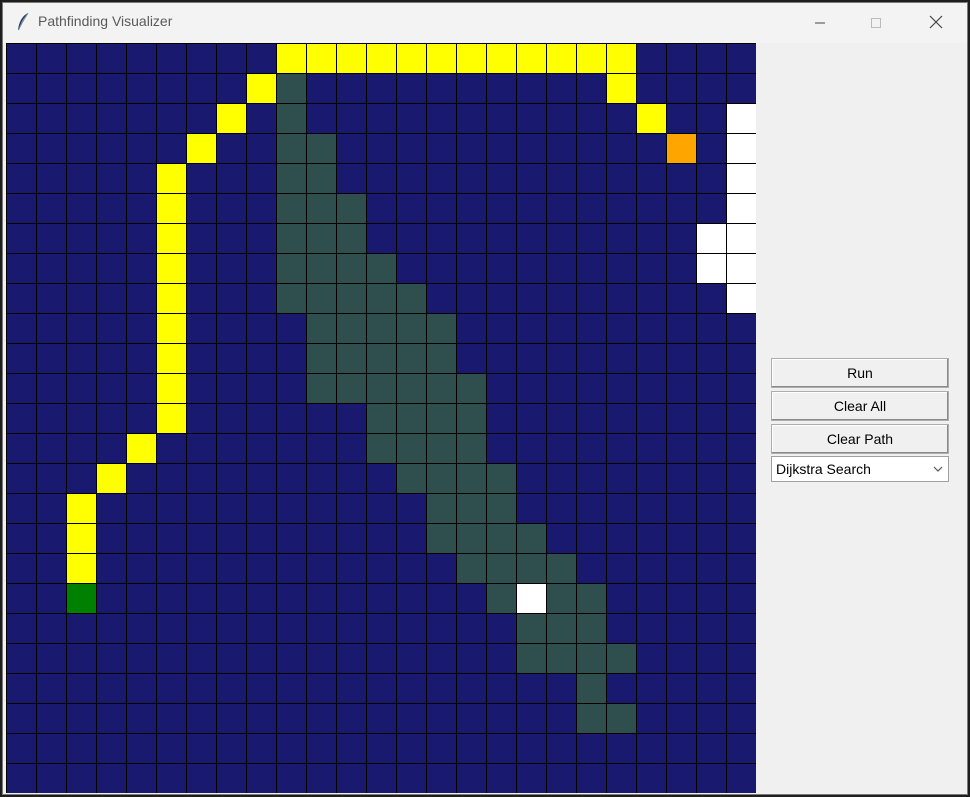 The height and width of the screenshot is (797, 970). Describe the element at coordinates (936, 23) in the screenshot. I see `close-button` at that location.